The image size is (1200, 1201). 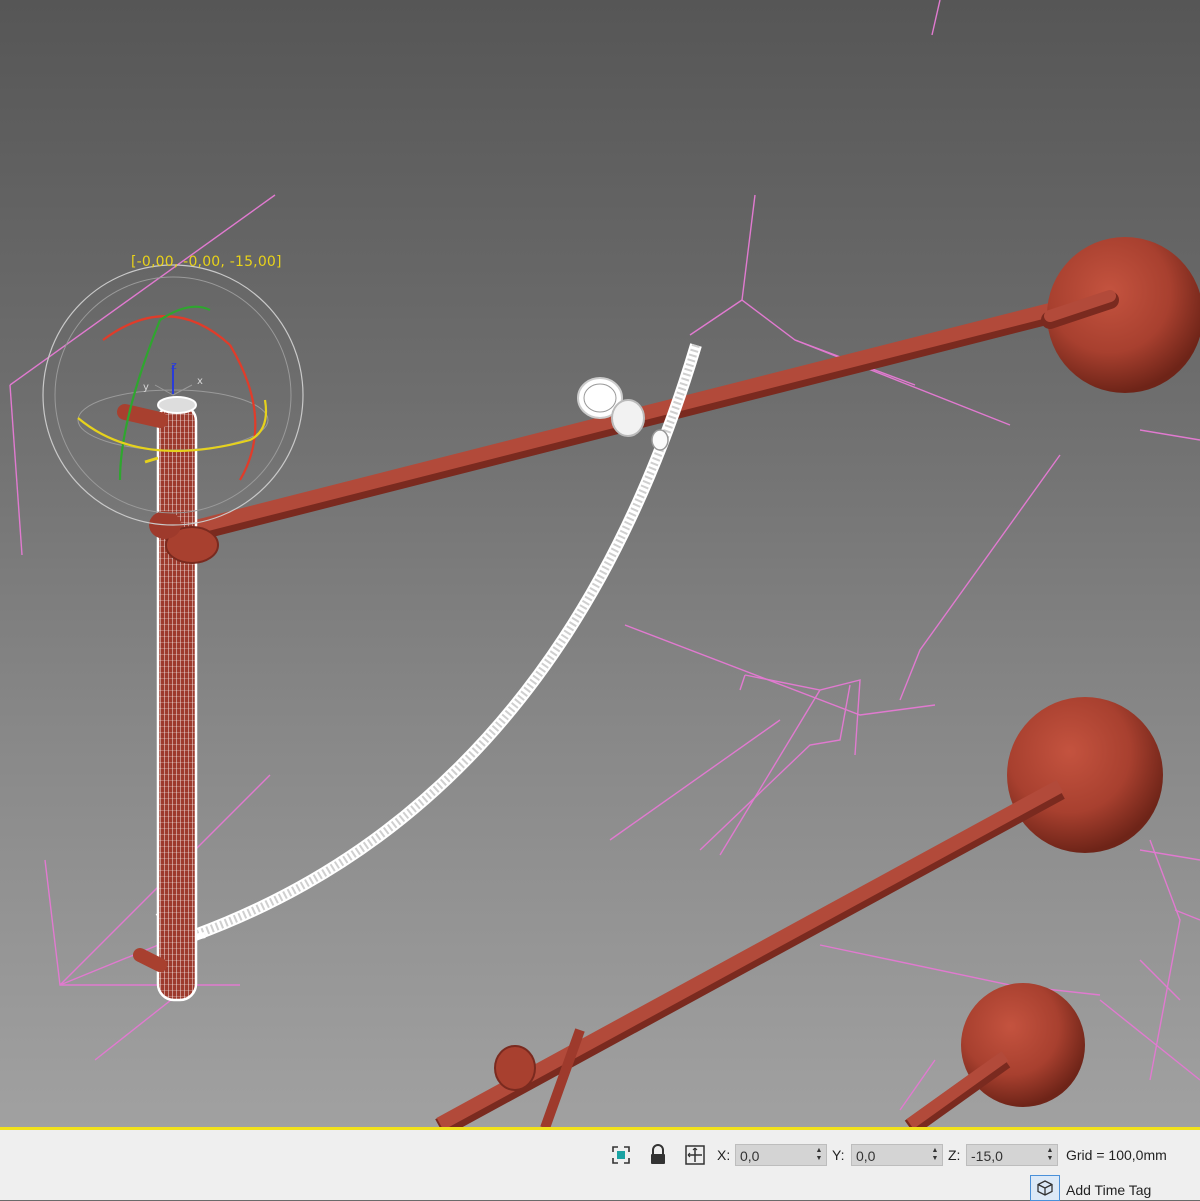 I want to click on z-label: Z:, so click(x=954, y=1155).